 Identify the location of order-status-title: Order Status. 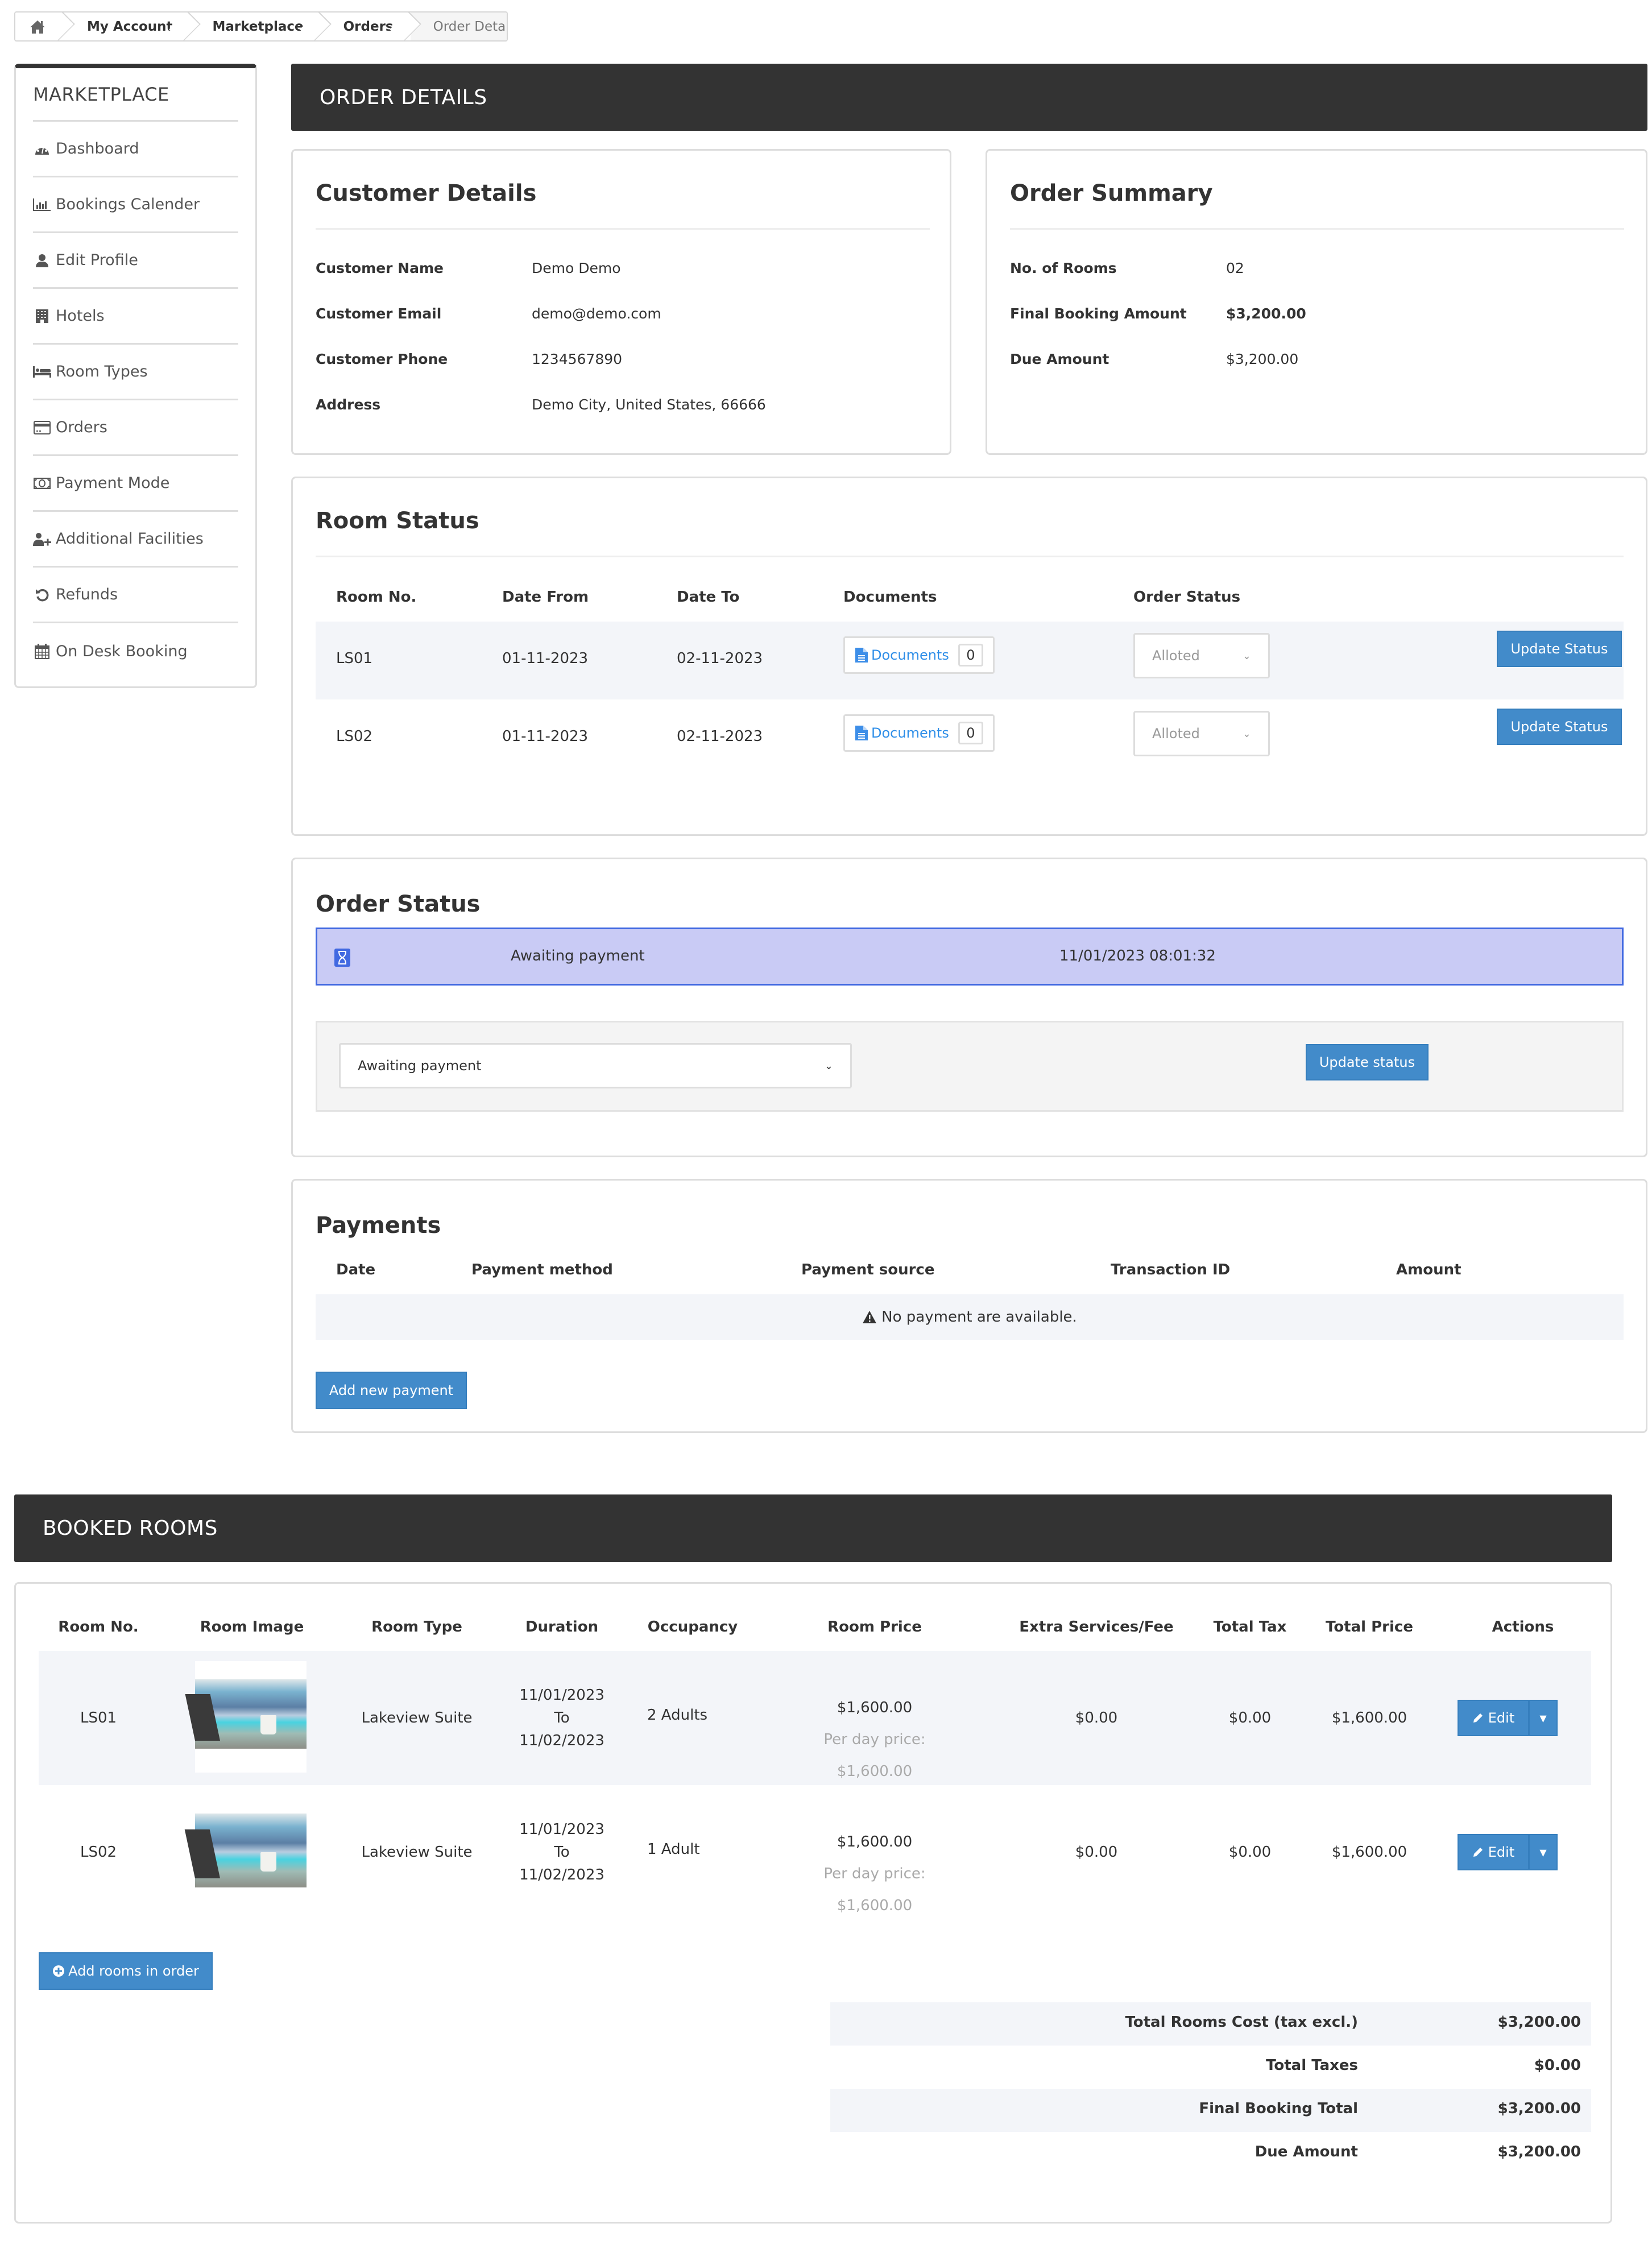
(398, 904).